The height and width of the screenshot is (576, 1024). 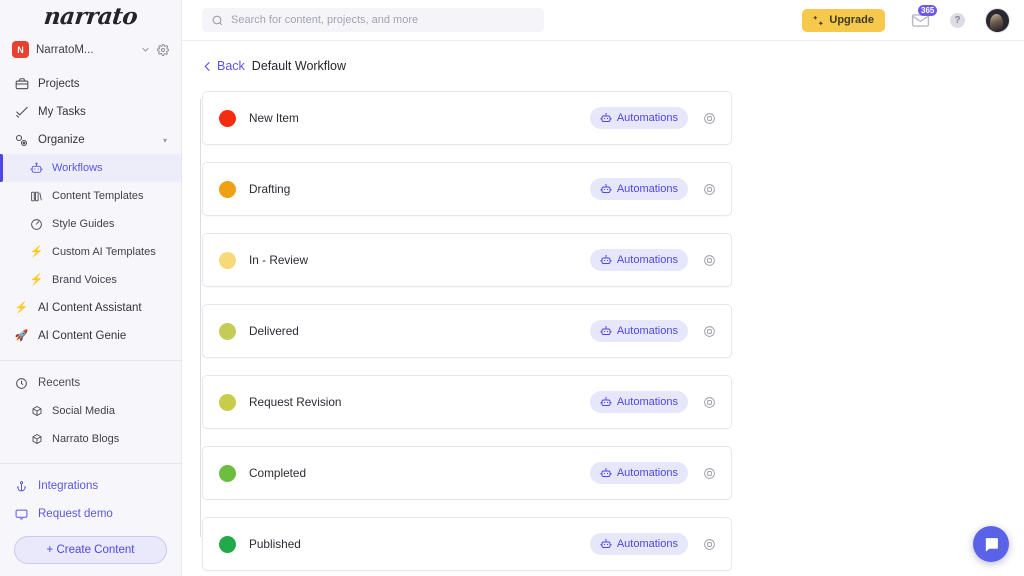 I want to click on sidebar-item-projects: Projects, so click(x=90, y=84).